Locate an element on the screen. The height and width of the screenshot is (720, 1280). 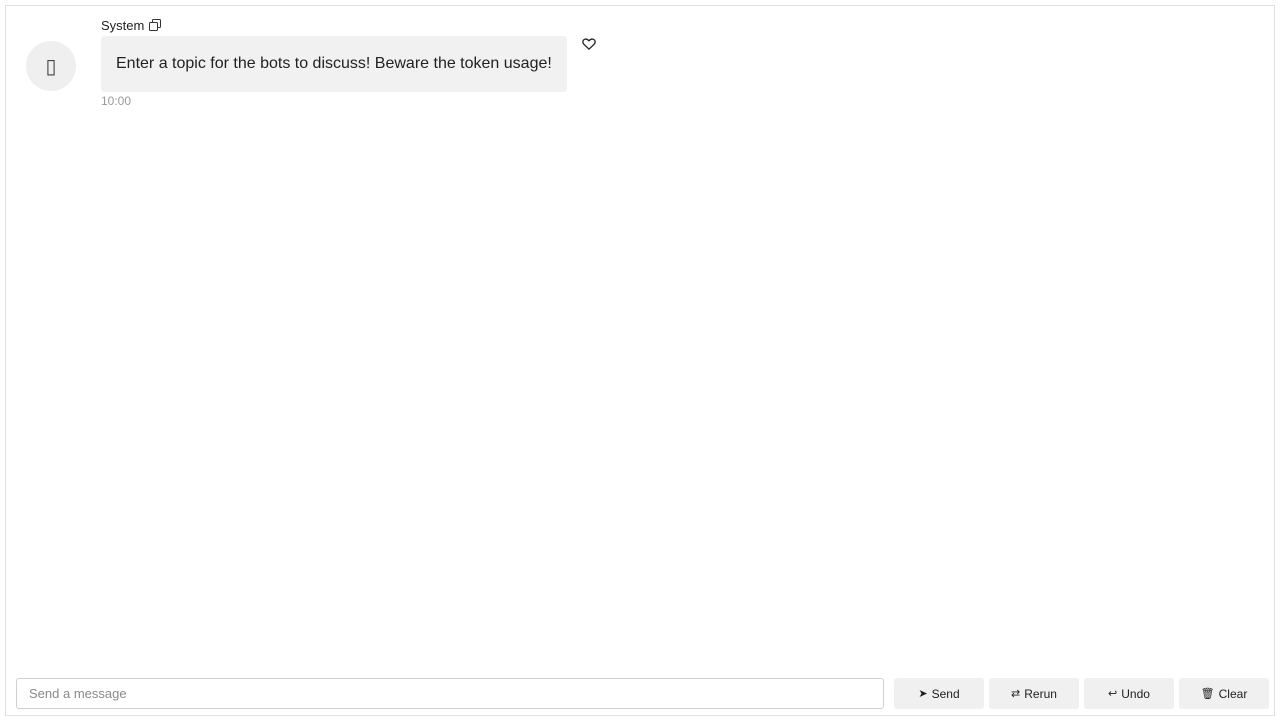
rerun-icon: ⇄ is located at coordinates (1016, 693).